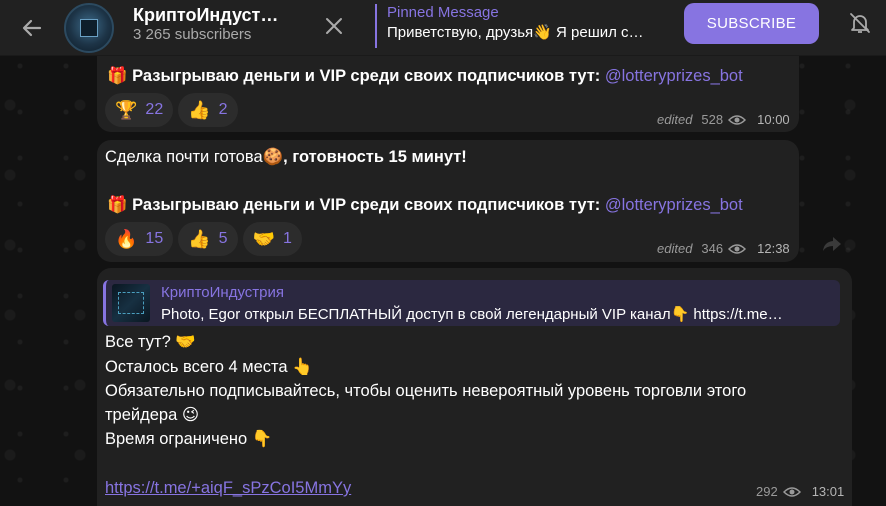 The width and height of the screenshot is (886, 506). What do you see at coordinates (154, 109) in the screenshot?
I see `reaction-count: 22` at bounding box center [154, 109].